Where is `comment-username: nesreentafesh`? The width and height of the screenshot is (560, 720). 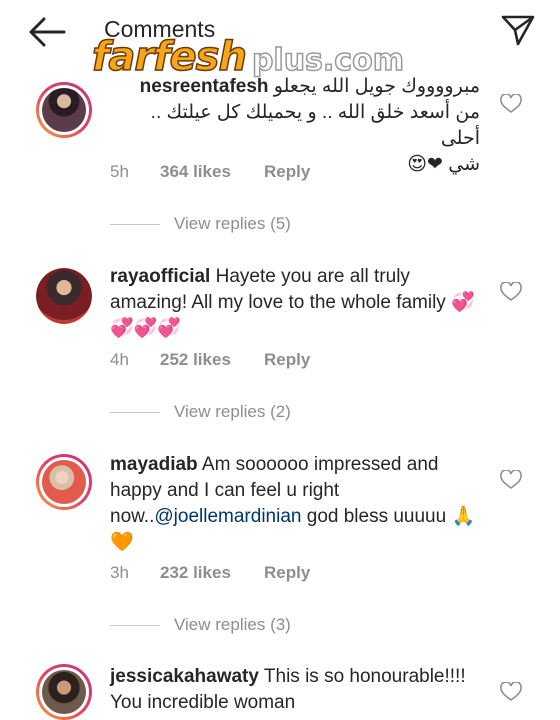
comment-username: nesreentafesh is located at coordinates (204, 86).